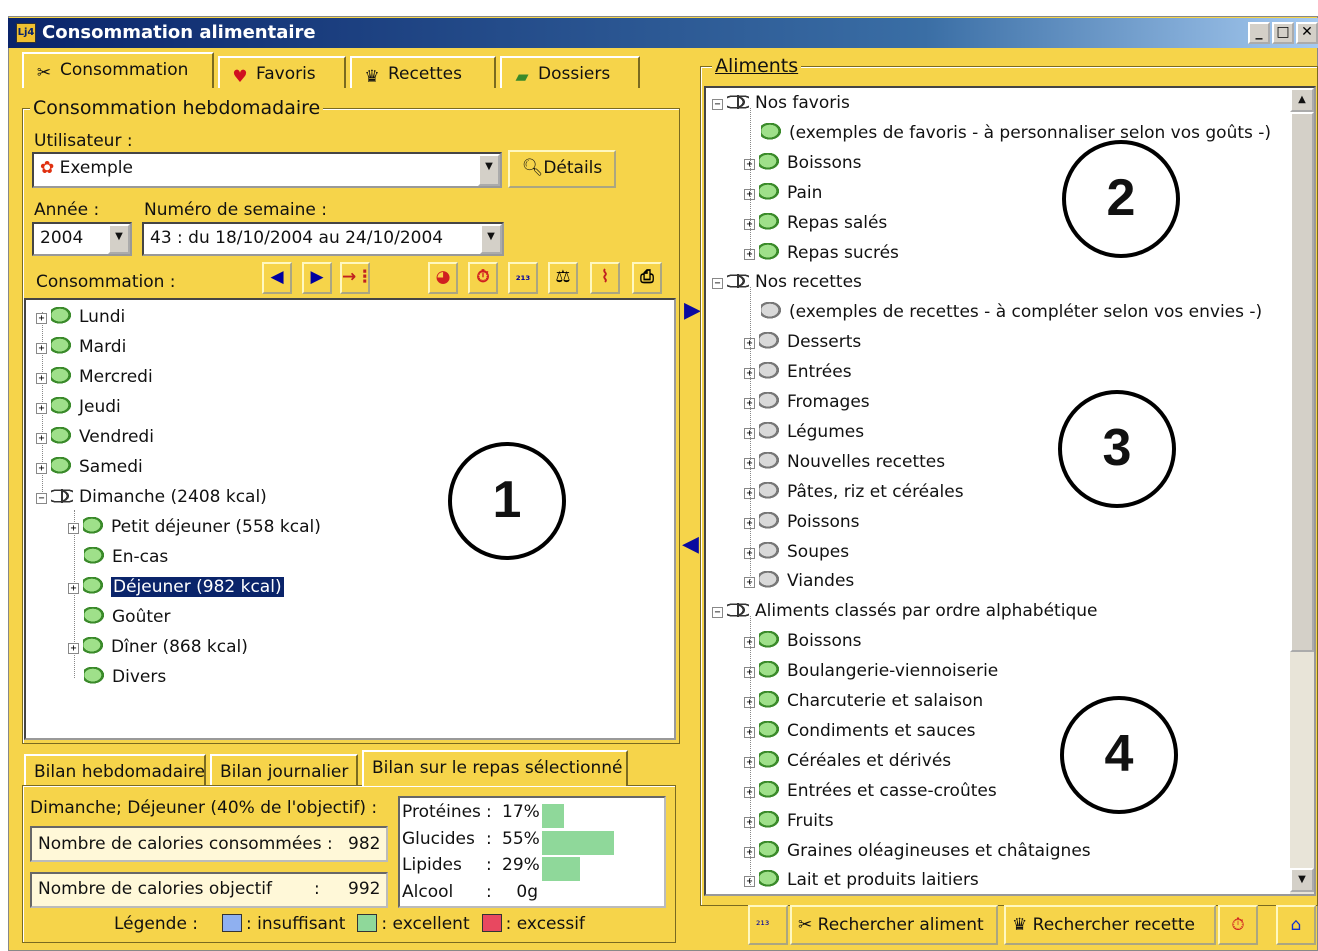 This screenshot has width=1318, height=951. I want to click on legend-label: : insuffisant, so click(296, 924).